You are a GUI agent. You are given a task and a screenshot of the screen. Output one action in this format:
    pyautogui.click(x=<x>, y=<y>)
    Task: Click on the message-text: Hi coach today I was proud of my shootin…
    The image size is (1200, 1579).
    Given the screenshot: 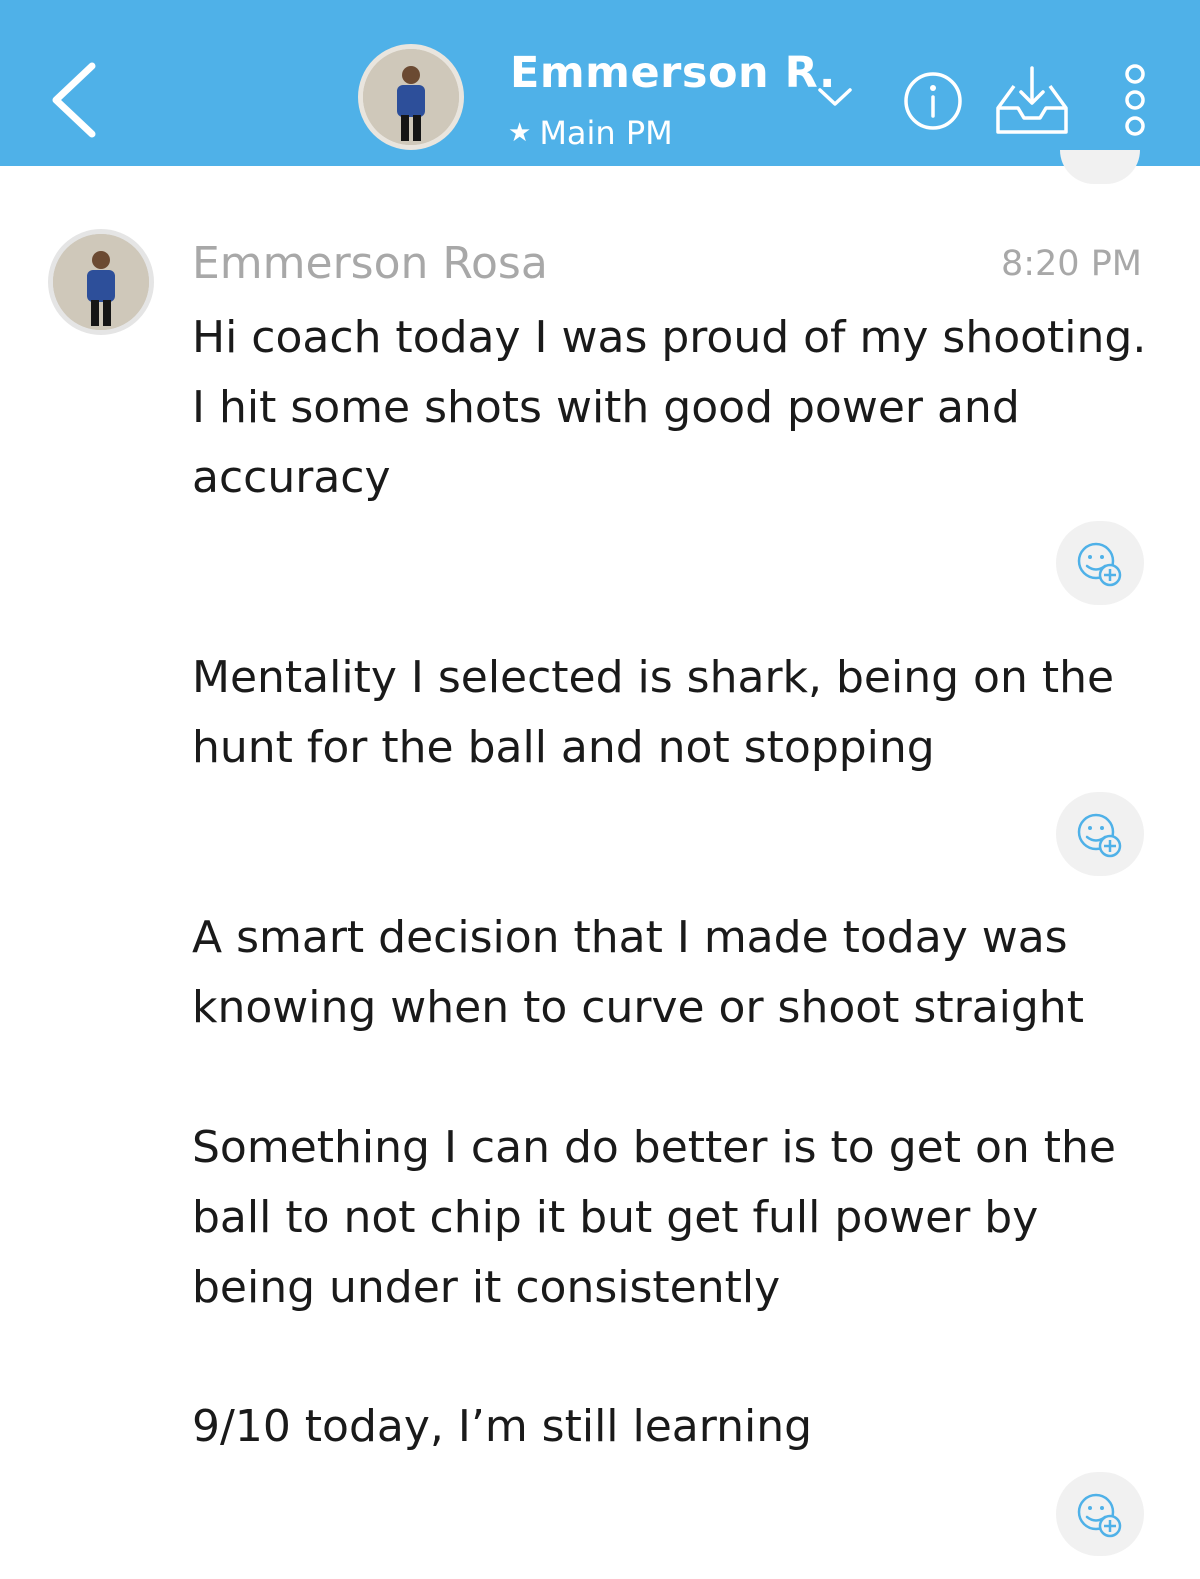 What is the action you would take?
    pyautogui.click(x=669, y=407)
    